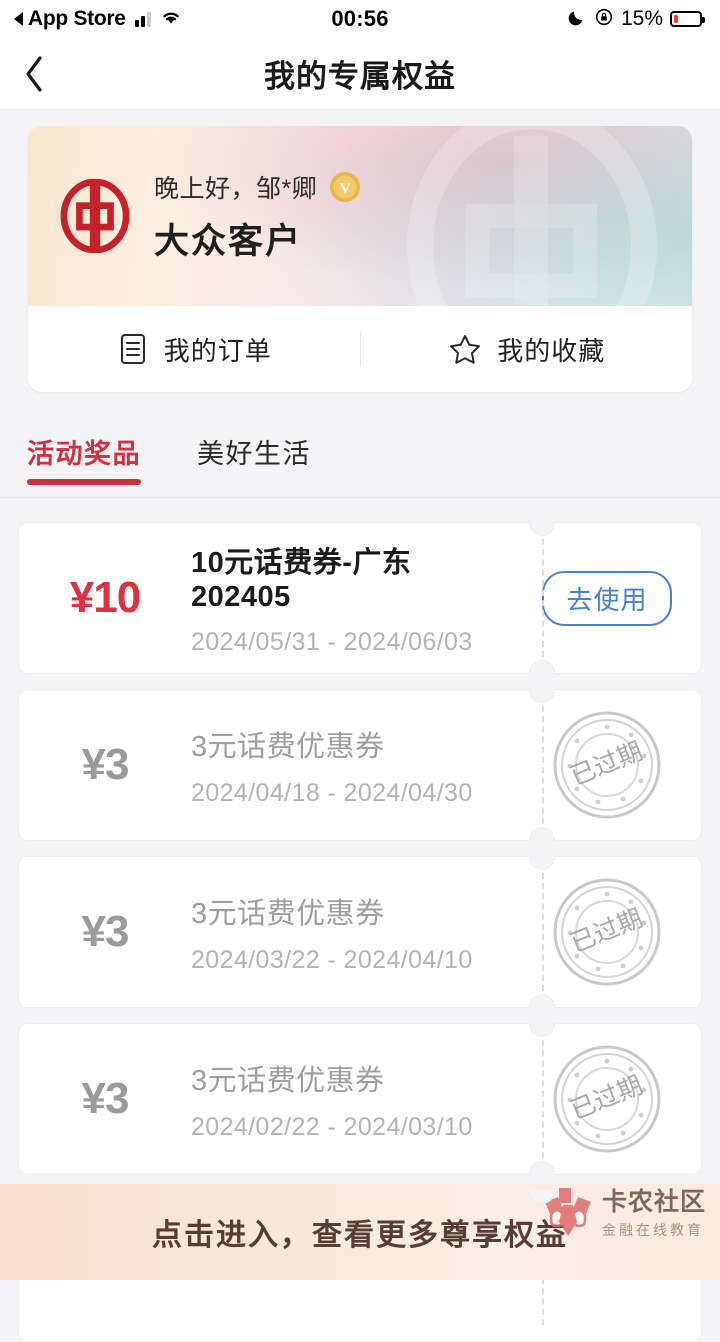  What do you see at coordinates (95, 216) in the screenshot?
I see `bank-of-china-logo` at bounding box center [95, 216].